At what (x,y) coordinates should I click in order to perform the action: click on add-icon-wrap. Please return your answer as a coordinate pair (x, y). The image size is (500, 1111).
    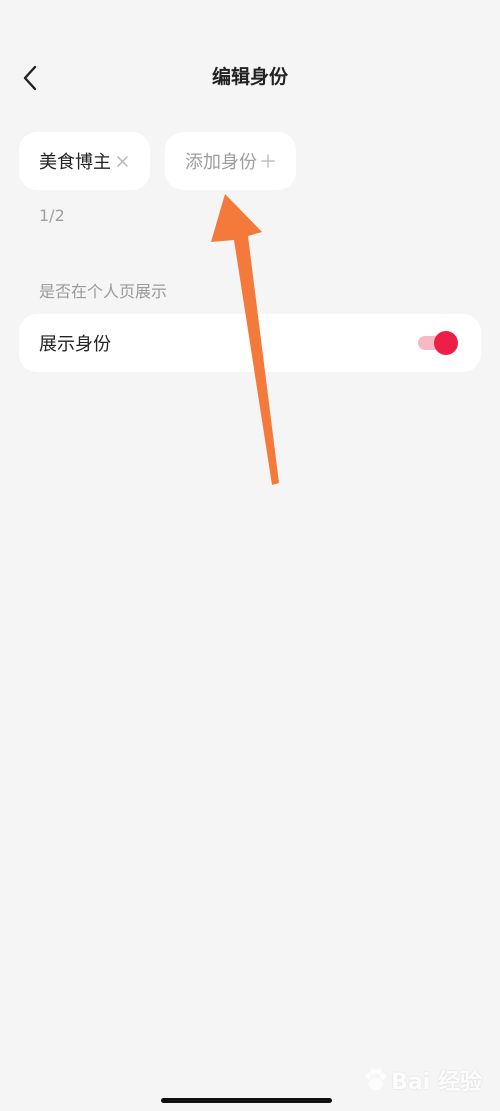
    Looking at the image, I should click on (268, 161).